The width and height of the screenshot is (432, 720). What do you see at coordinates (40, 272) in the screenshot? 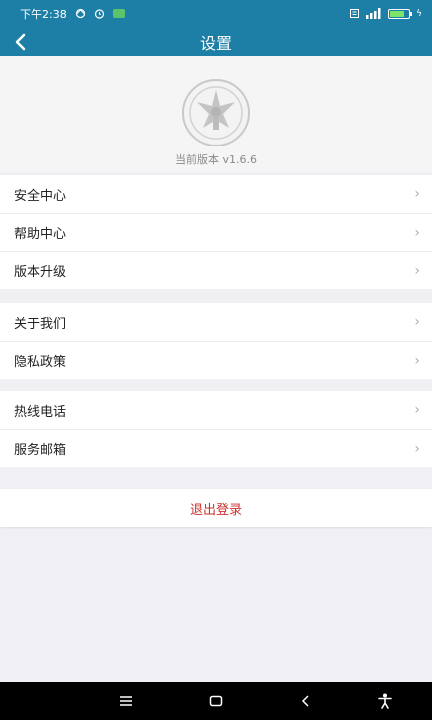
I see `menu-item-label: 版本升级` at bounding box center [40, 272].